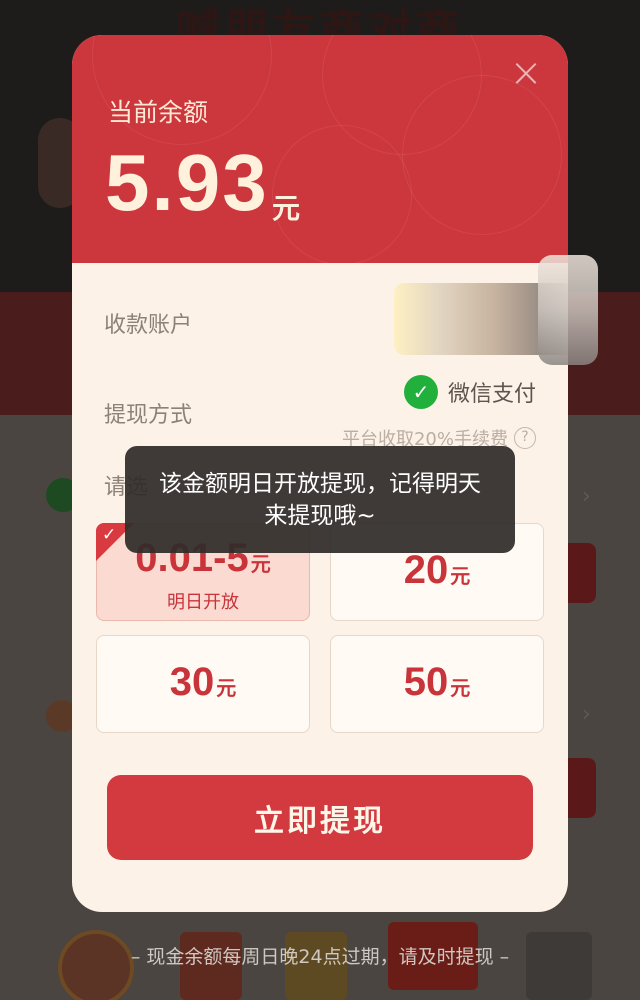  I want to click on account-redacted-smudge, so click(568, 310).